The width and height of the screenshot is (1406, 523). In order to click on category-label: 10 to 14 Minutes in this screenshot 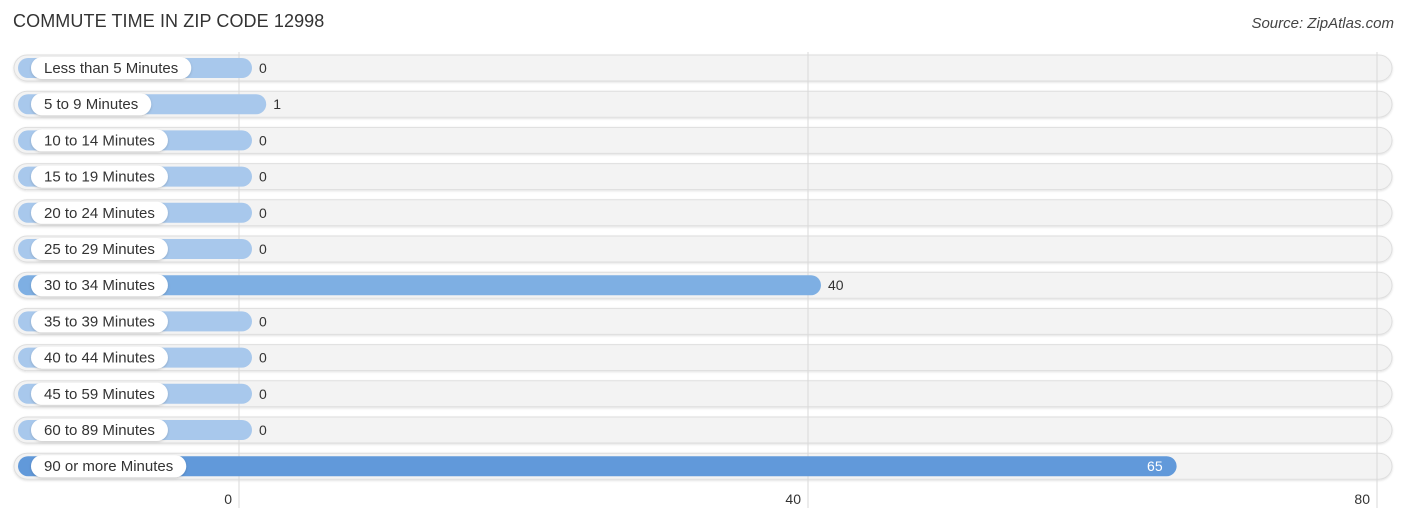, I will do `click(99, 140)`.